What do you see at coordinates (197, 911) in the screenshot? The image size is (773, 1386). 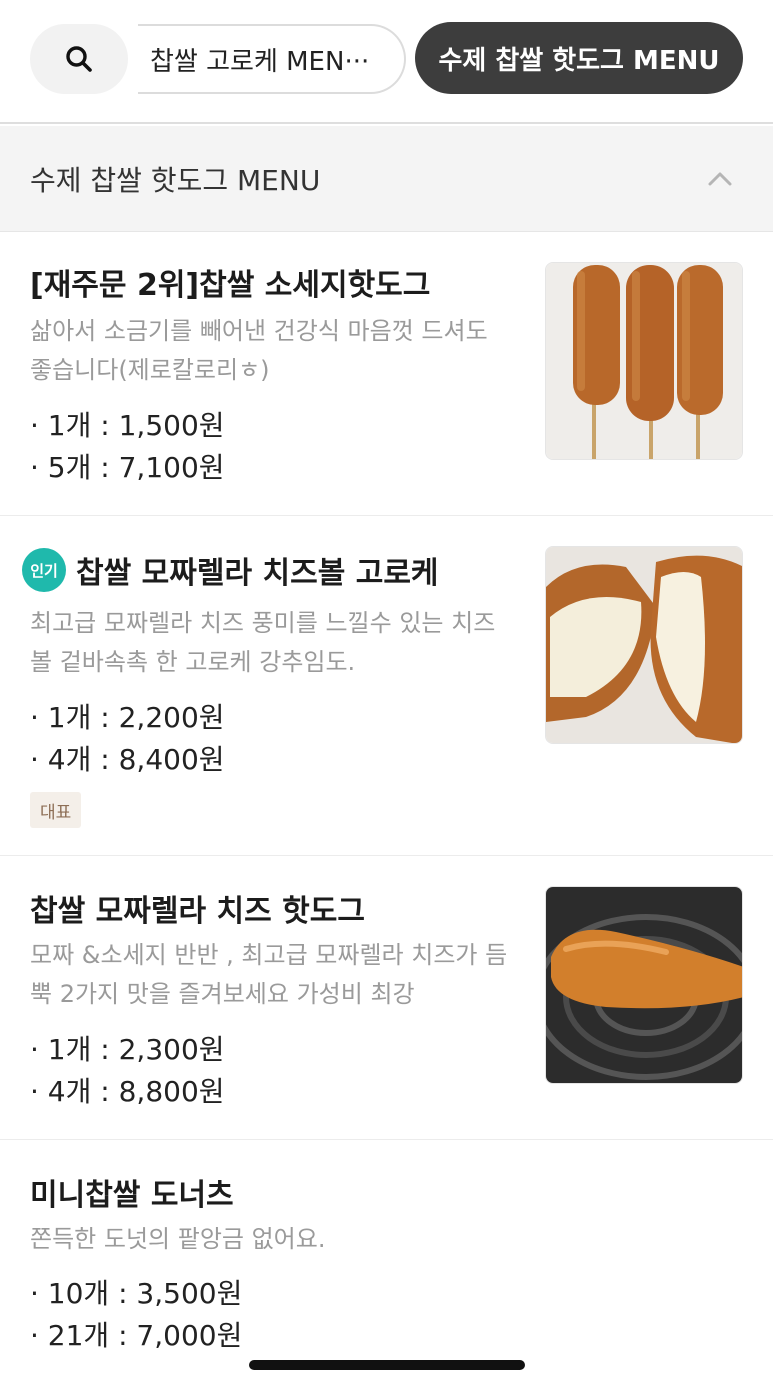 I see `menu-item-name: 찹쌀 모짜렐라 치즈 핫도그` at bounding box center [197, 911].